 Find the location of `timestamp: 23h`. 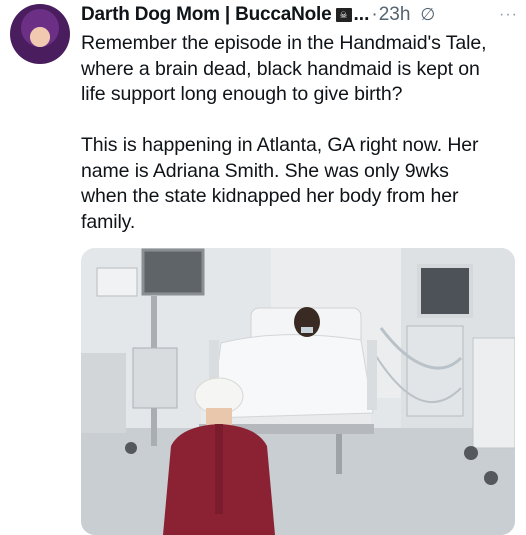

timestamp: 23h is located at coordinates (395, 15).